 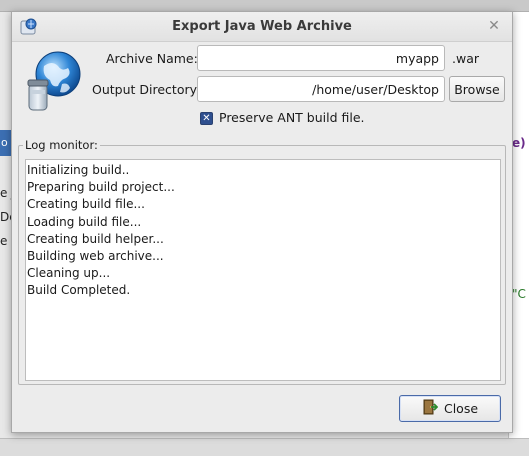 I want to click on preserve-ant-label: Preserve ANT build file., so click(x=292, y=117).